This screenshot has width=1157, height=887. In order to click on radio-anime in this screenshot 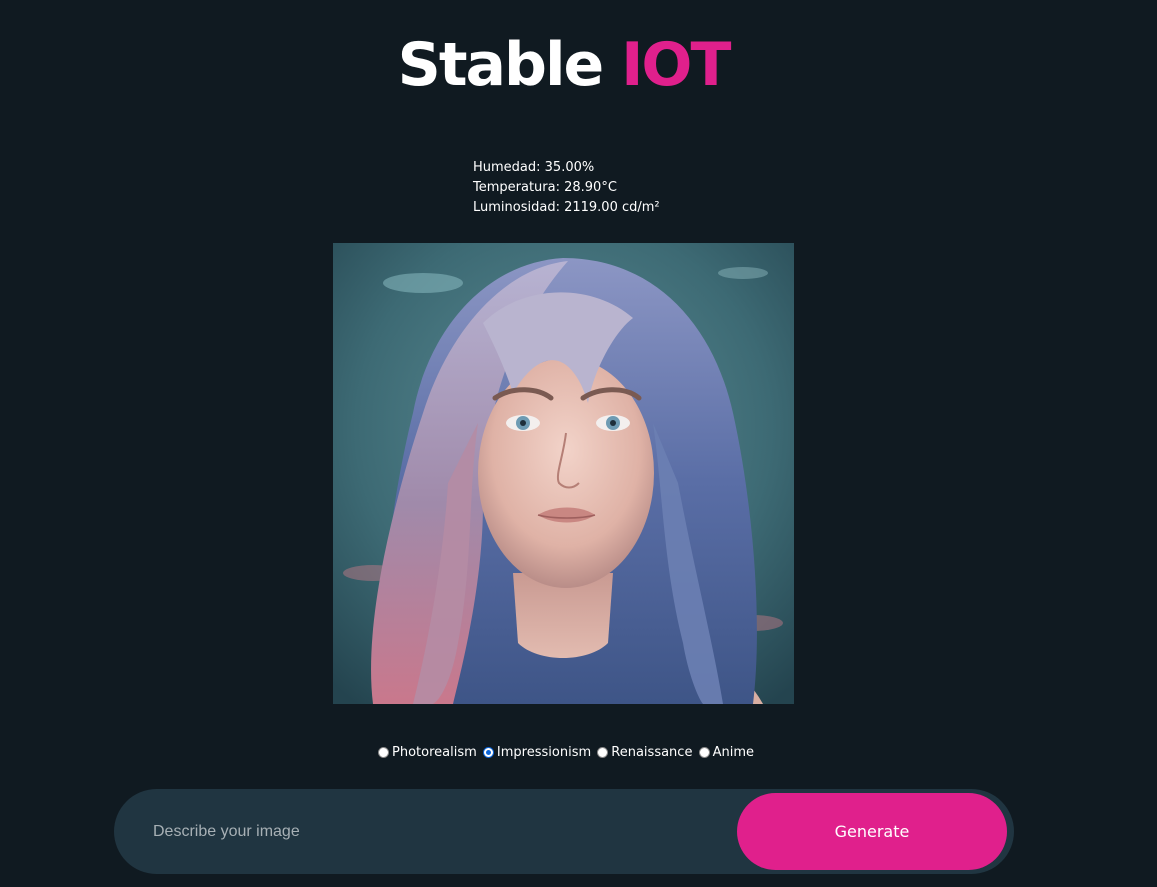, I will do `click(704, 752)`.